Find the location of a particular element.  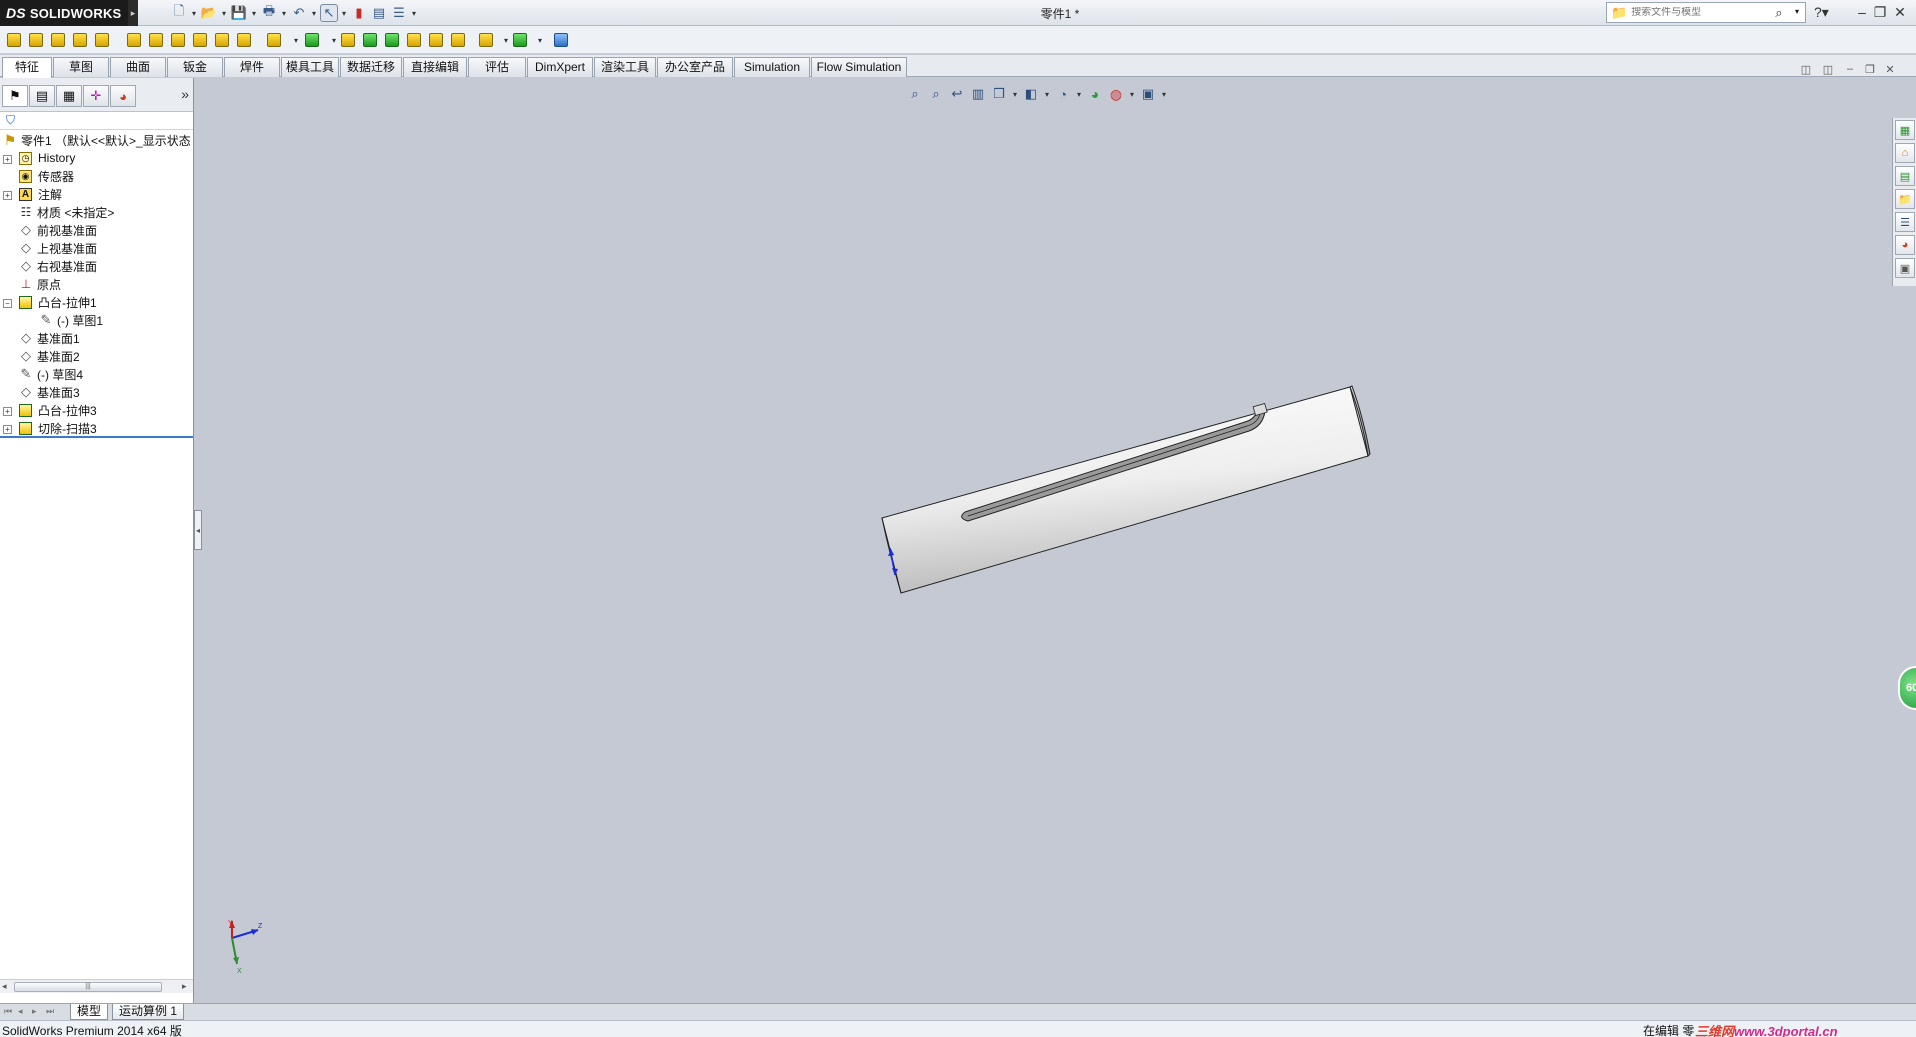

mirror-icon is located at coordinates (458, 40).